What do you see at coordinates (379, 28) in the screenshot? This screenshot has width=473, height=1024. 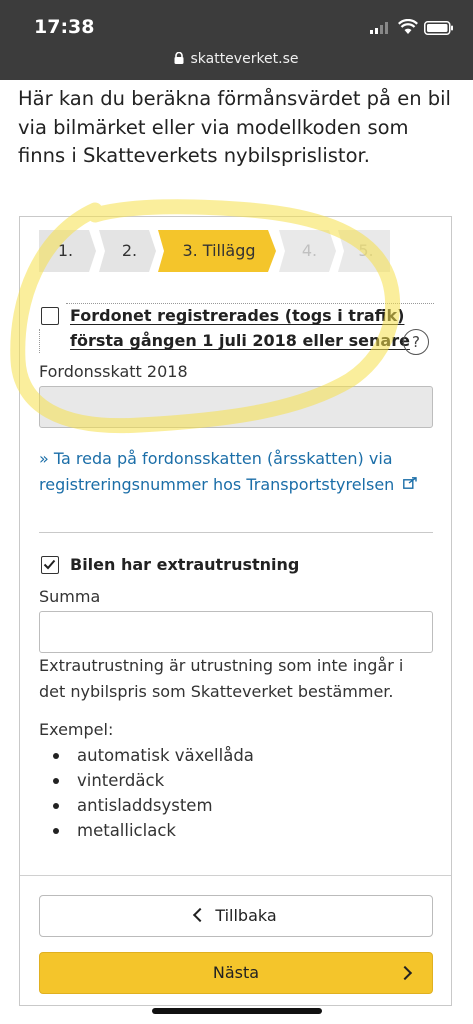 I see `cellular-signal-icon` at bounding box center [379, 28].